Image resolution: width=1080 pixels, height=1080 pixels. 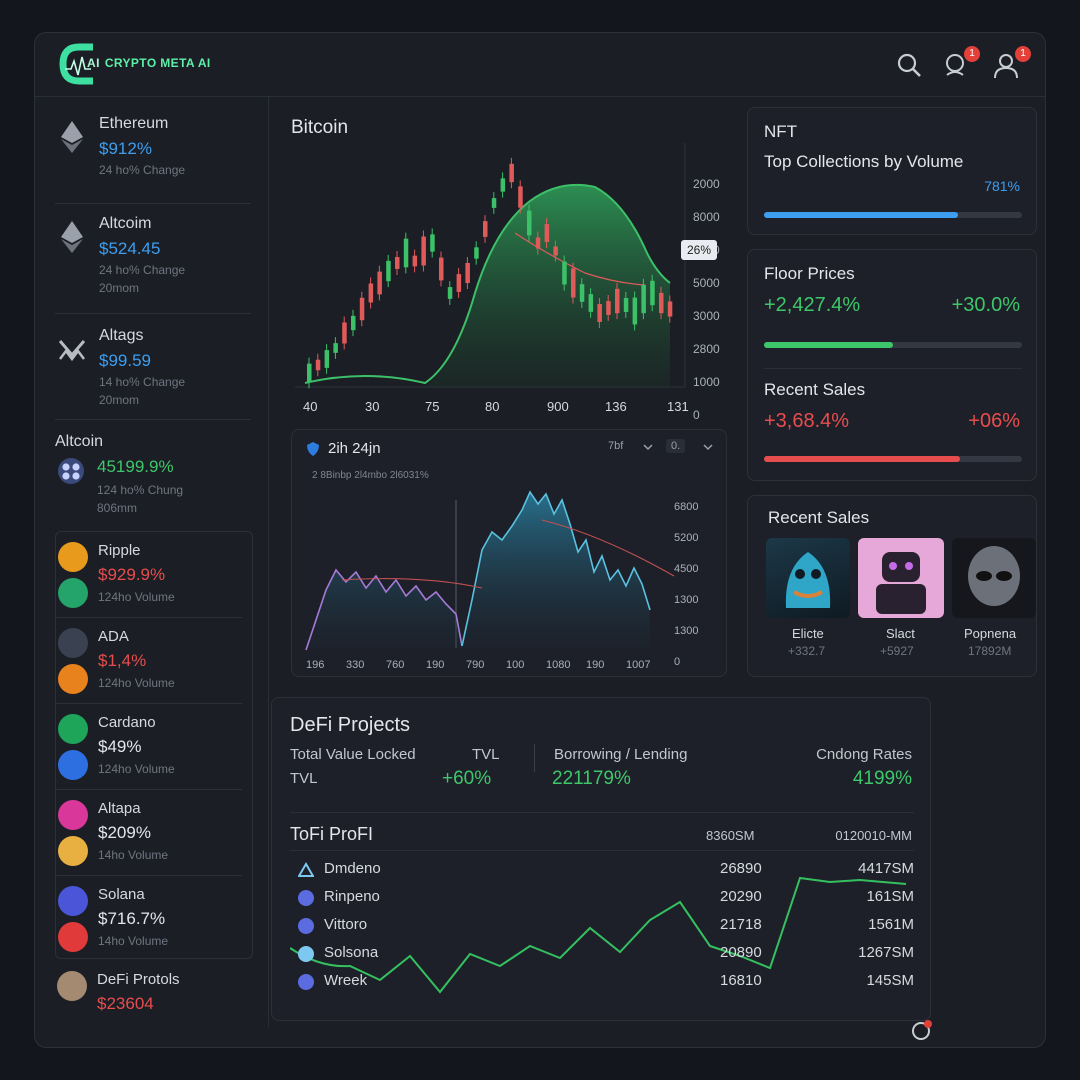 I want to click on coin-row-ada: ADA $1,4% 124ho Volume, so click(x=154, y=661).